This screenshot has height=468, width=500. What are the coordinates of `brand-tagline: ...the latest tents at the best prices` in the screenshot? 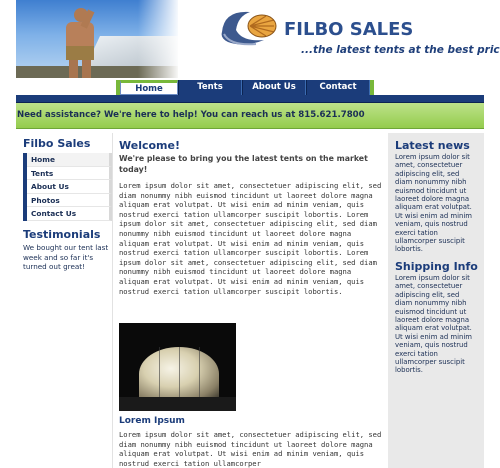 It's located at (400, 50).